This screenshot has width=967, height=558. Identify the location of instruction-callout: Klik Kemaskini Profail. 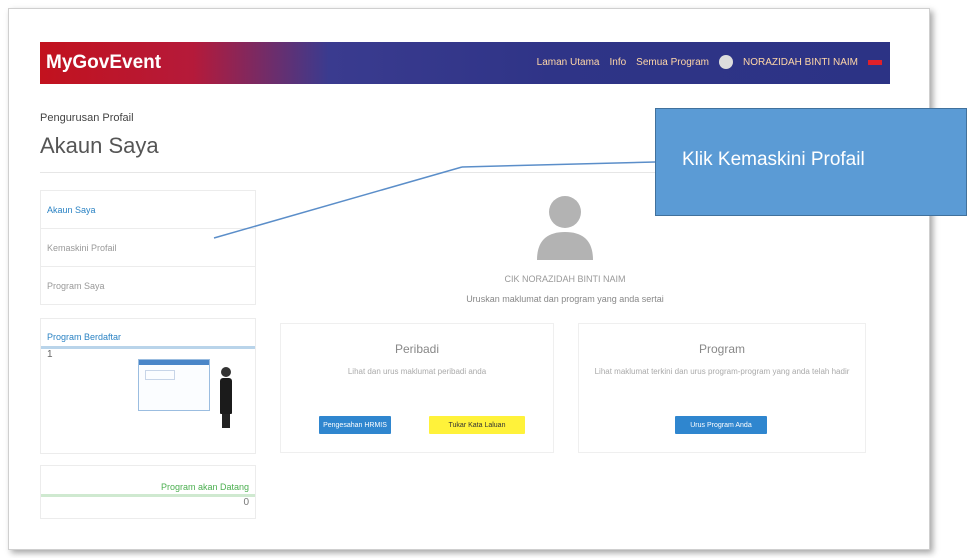
(811, 162).